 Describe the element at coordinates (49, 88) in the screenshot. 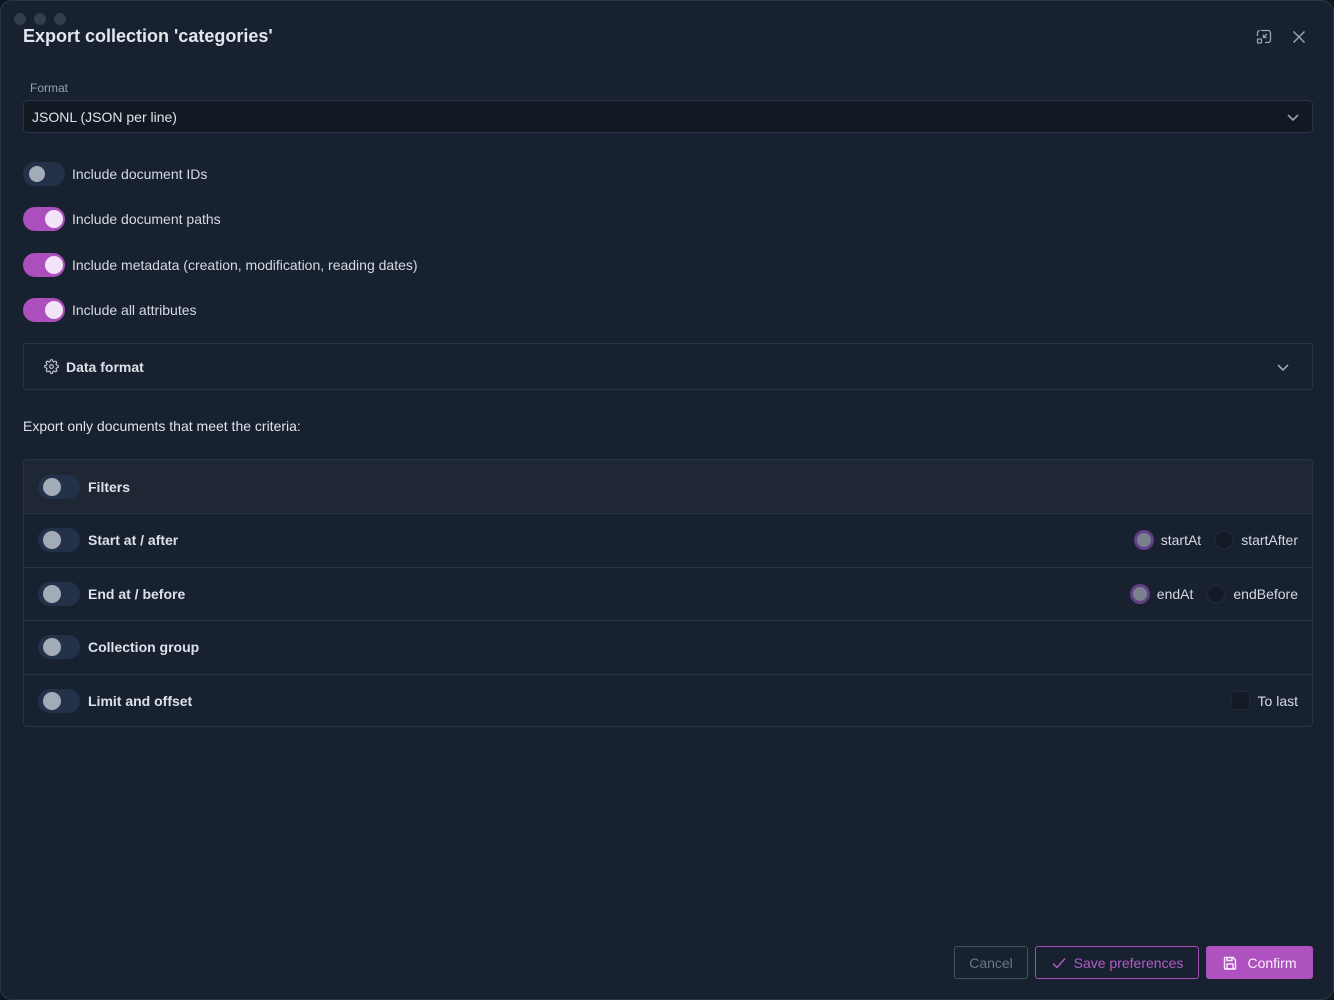

I see `format-label: Format` at that location.